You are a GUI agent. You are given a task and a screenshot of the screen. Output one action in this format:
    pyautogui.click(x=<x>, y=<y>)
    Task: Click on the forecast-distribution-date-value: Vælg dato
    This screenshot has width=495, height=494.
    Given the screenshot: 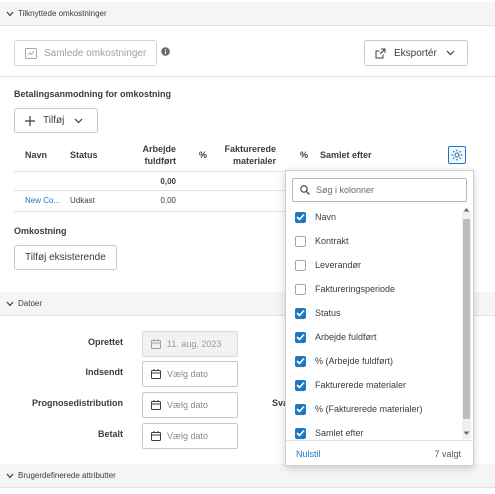 What is the action you would take?
    pyautogui.click(x=188, y=405)
    